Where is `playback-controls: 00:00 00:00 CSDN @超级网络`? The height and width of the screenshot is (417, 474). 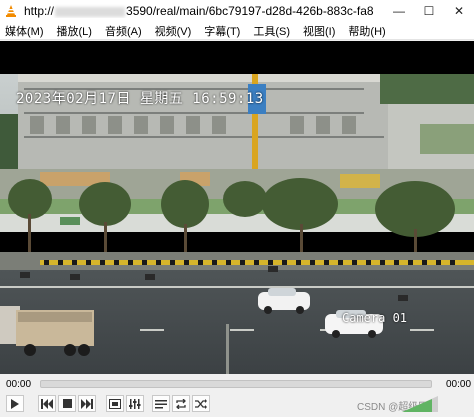 playback-controls: 00:00 00:00 CSDN @超级网络 is located at coordinates (237, 395).